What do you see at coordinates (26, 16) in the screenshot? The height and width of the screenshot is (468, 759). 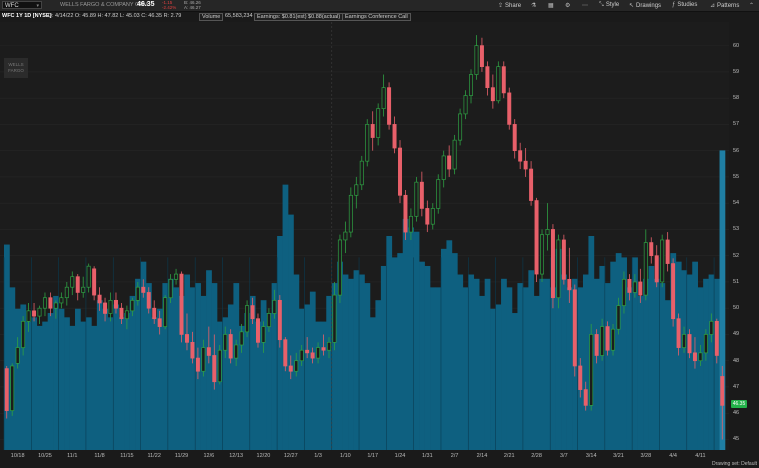 I see `chart-study-label: WFC 1Y 1D [NYSE]` at bounding box center [26, 16].